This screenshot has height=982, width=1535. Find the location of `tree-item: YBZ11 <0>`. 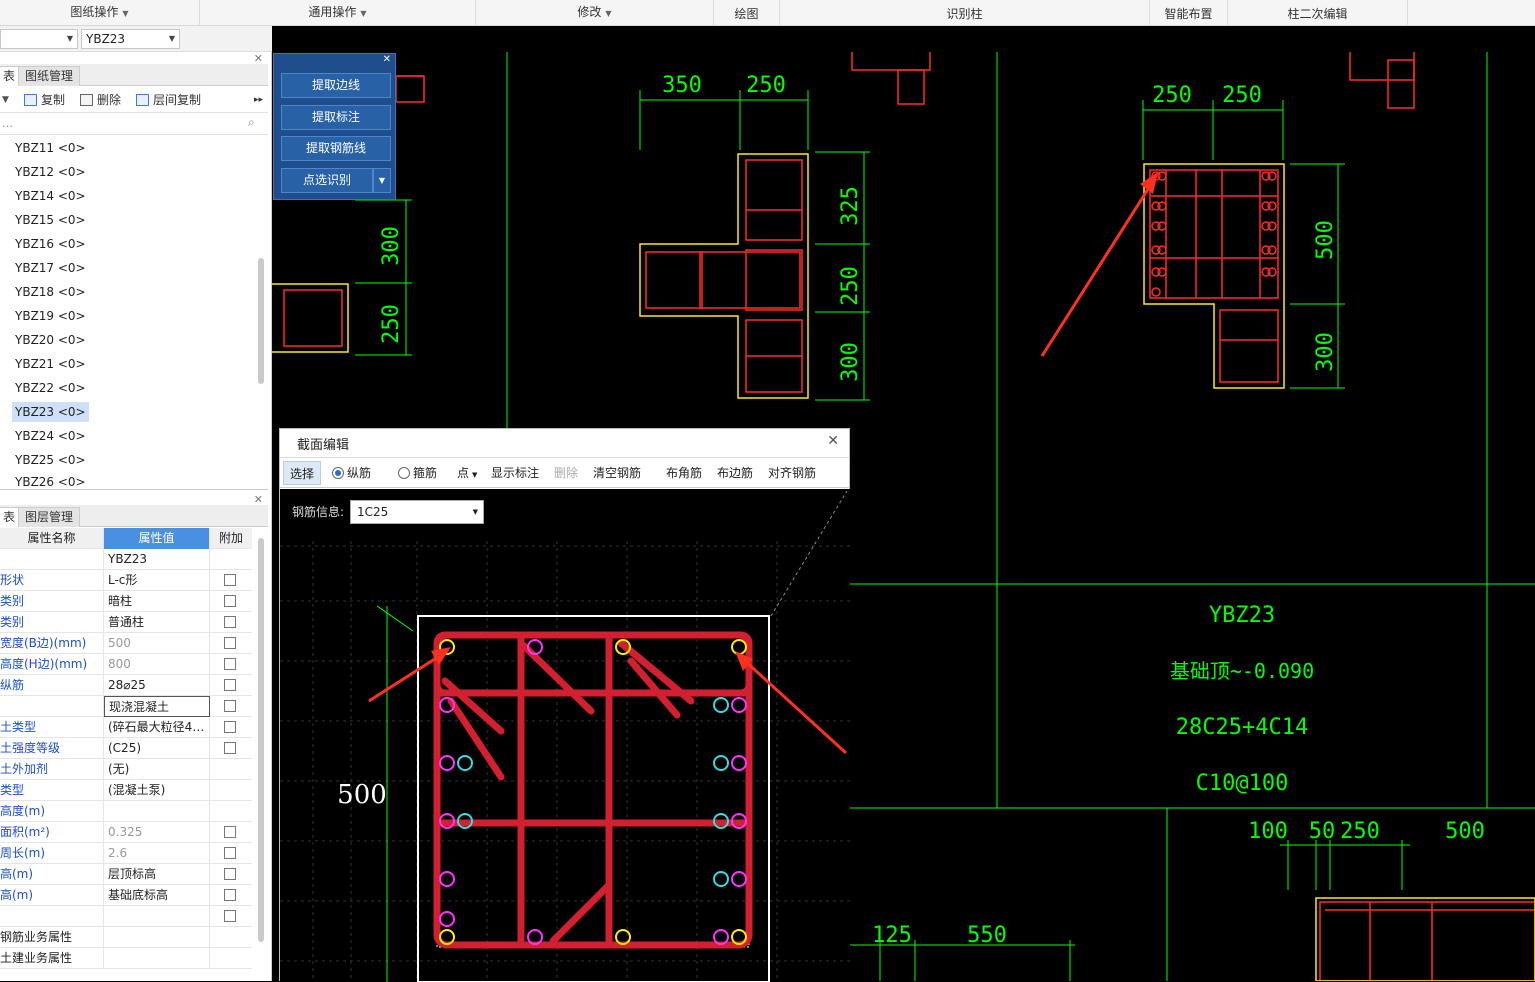

tree-item: YBZ11 <0> is located at coordinates (50, 148).